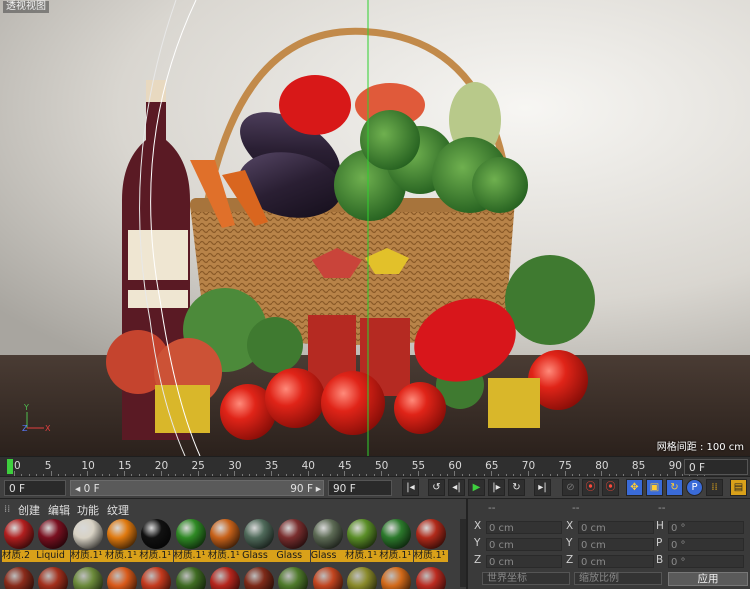  I want to click on rotate-key-button: ↻, so click(674, 487).